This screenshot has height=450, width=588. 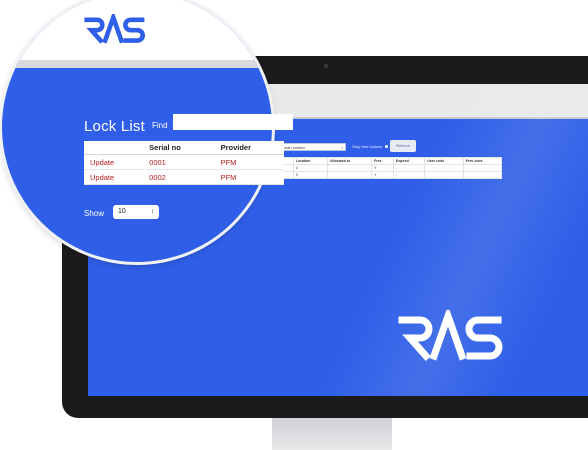 What do you see at coordinates (367, 146) in the screenshot?
I see `filter-hint: Only free lockers` at bounding box center [367, 146].